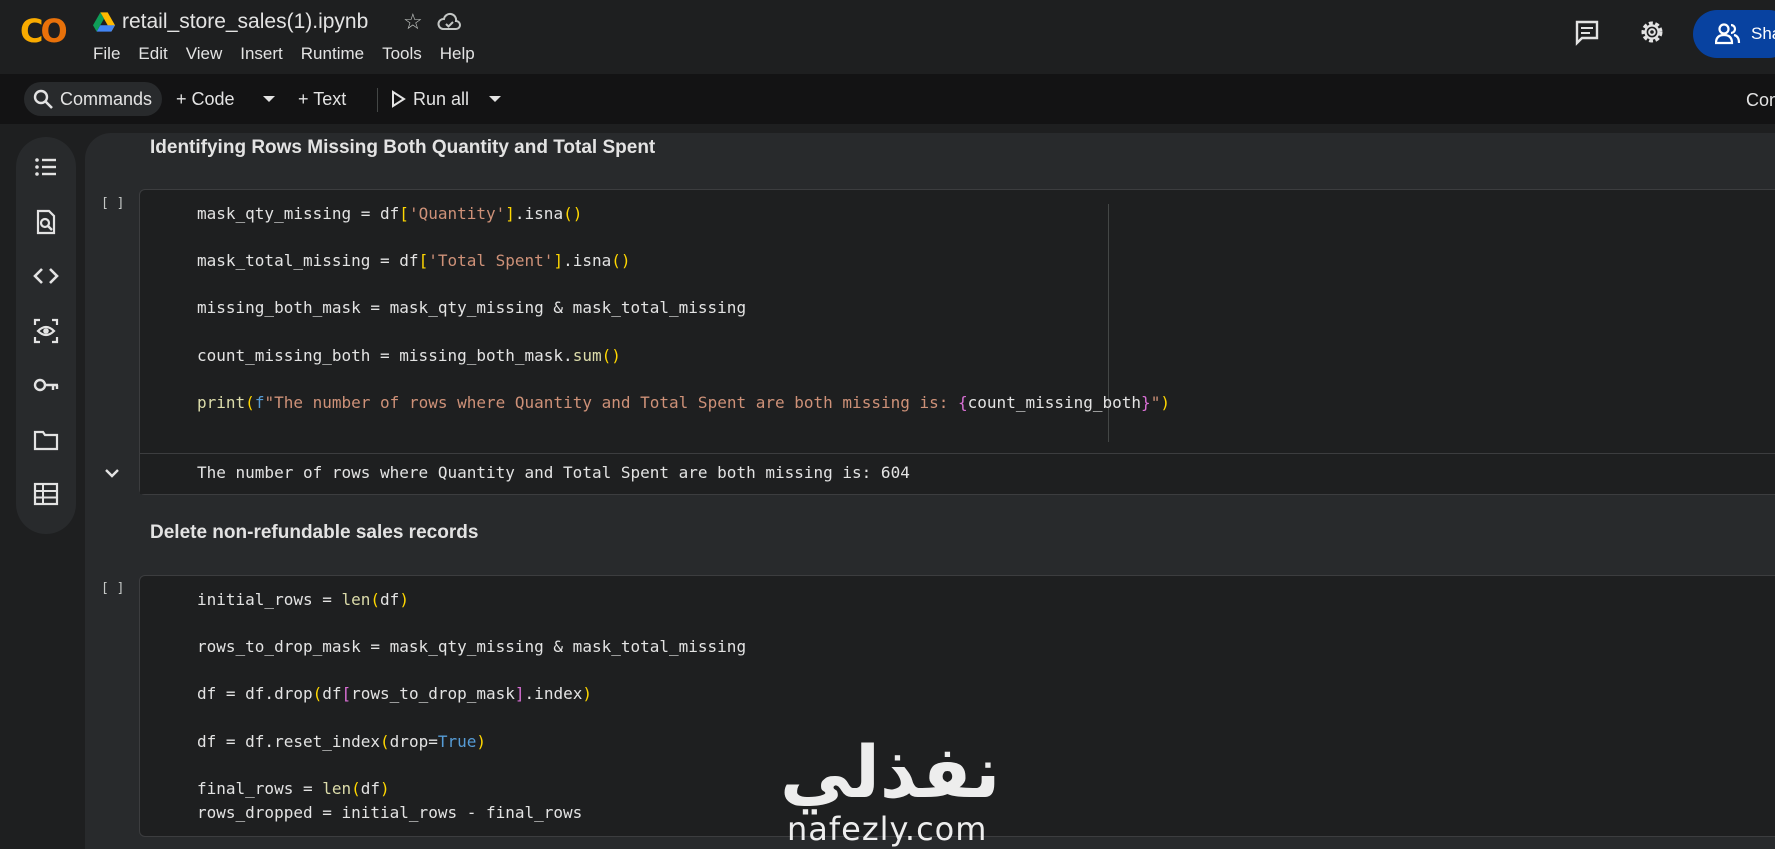  Describe the element at coordinates (342, 741) in the screenshot. I see `code-line: df = df.reset_index(drop=True)` at that location.